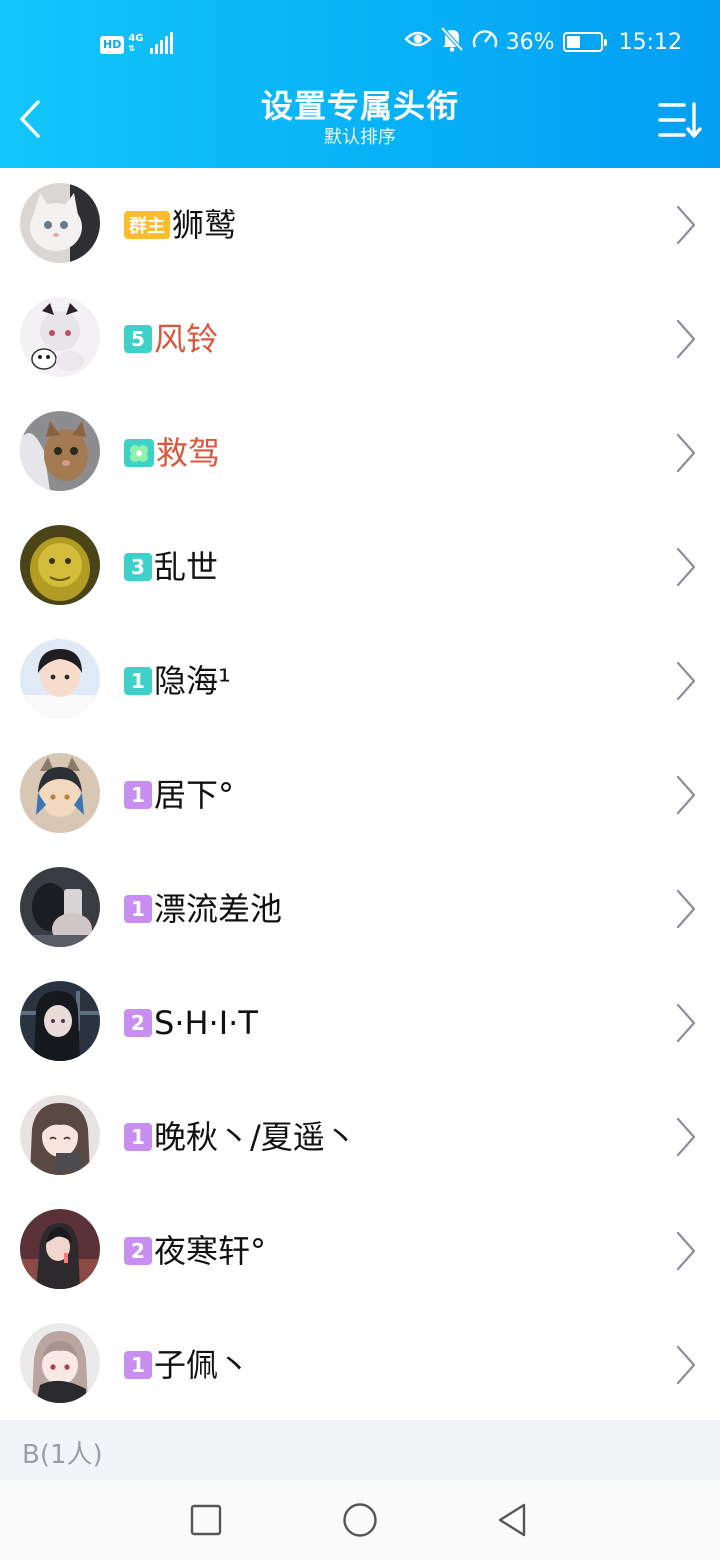 Image resolution: width=720 pixels, height=1560 pixels. What do you see at coordinates (360, 909) in the screenshot?
I see `member-row: 1 漂流差池` at bounding box center [360, 909].